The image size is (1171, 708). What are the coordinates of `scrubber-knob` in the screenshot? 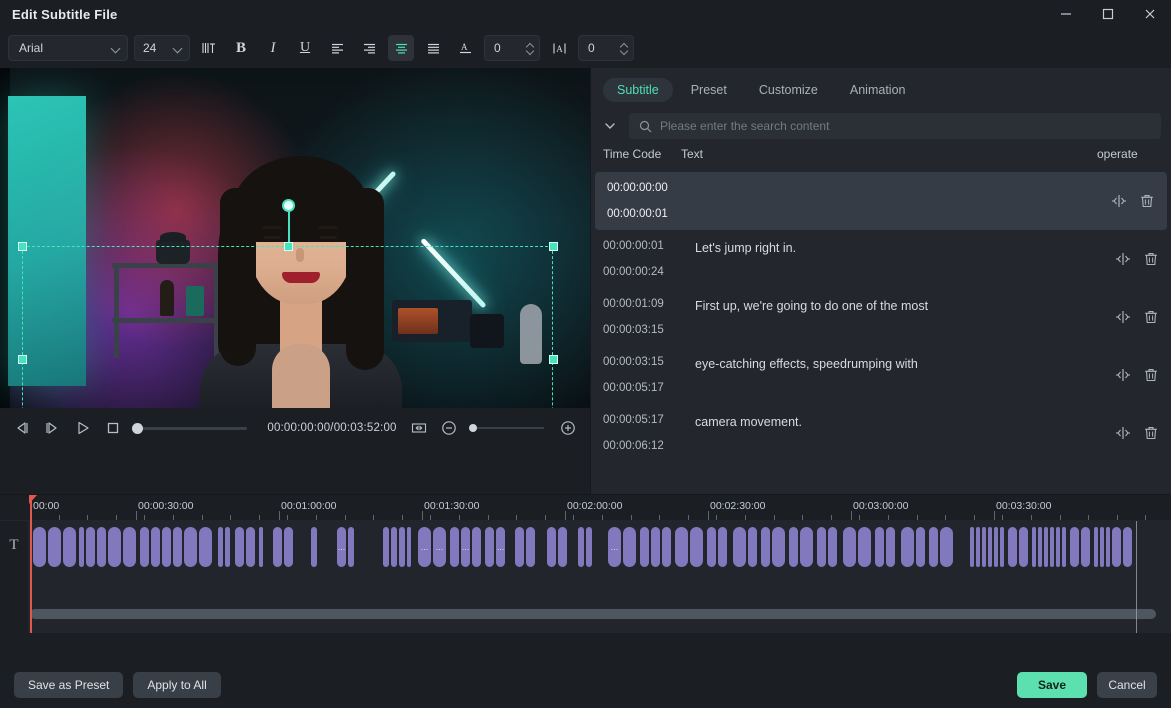 It's located at (138, 428).